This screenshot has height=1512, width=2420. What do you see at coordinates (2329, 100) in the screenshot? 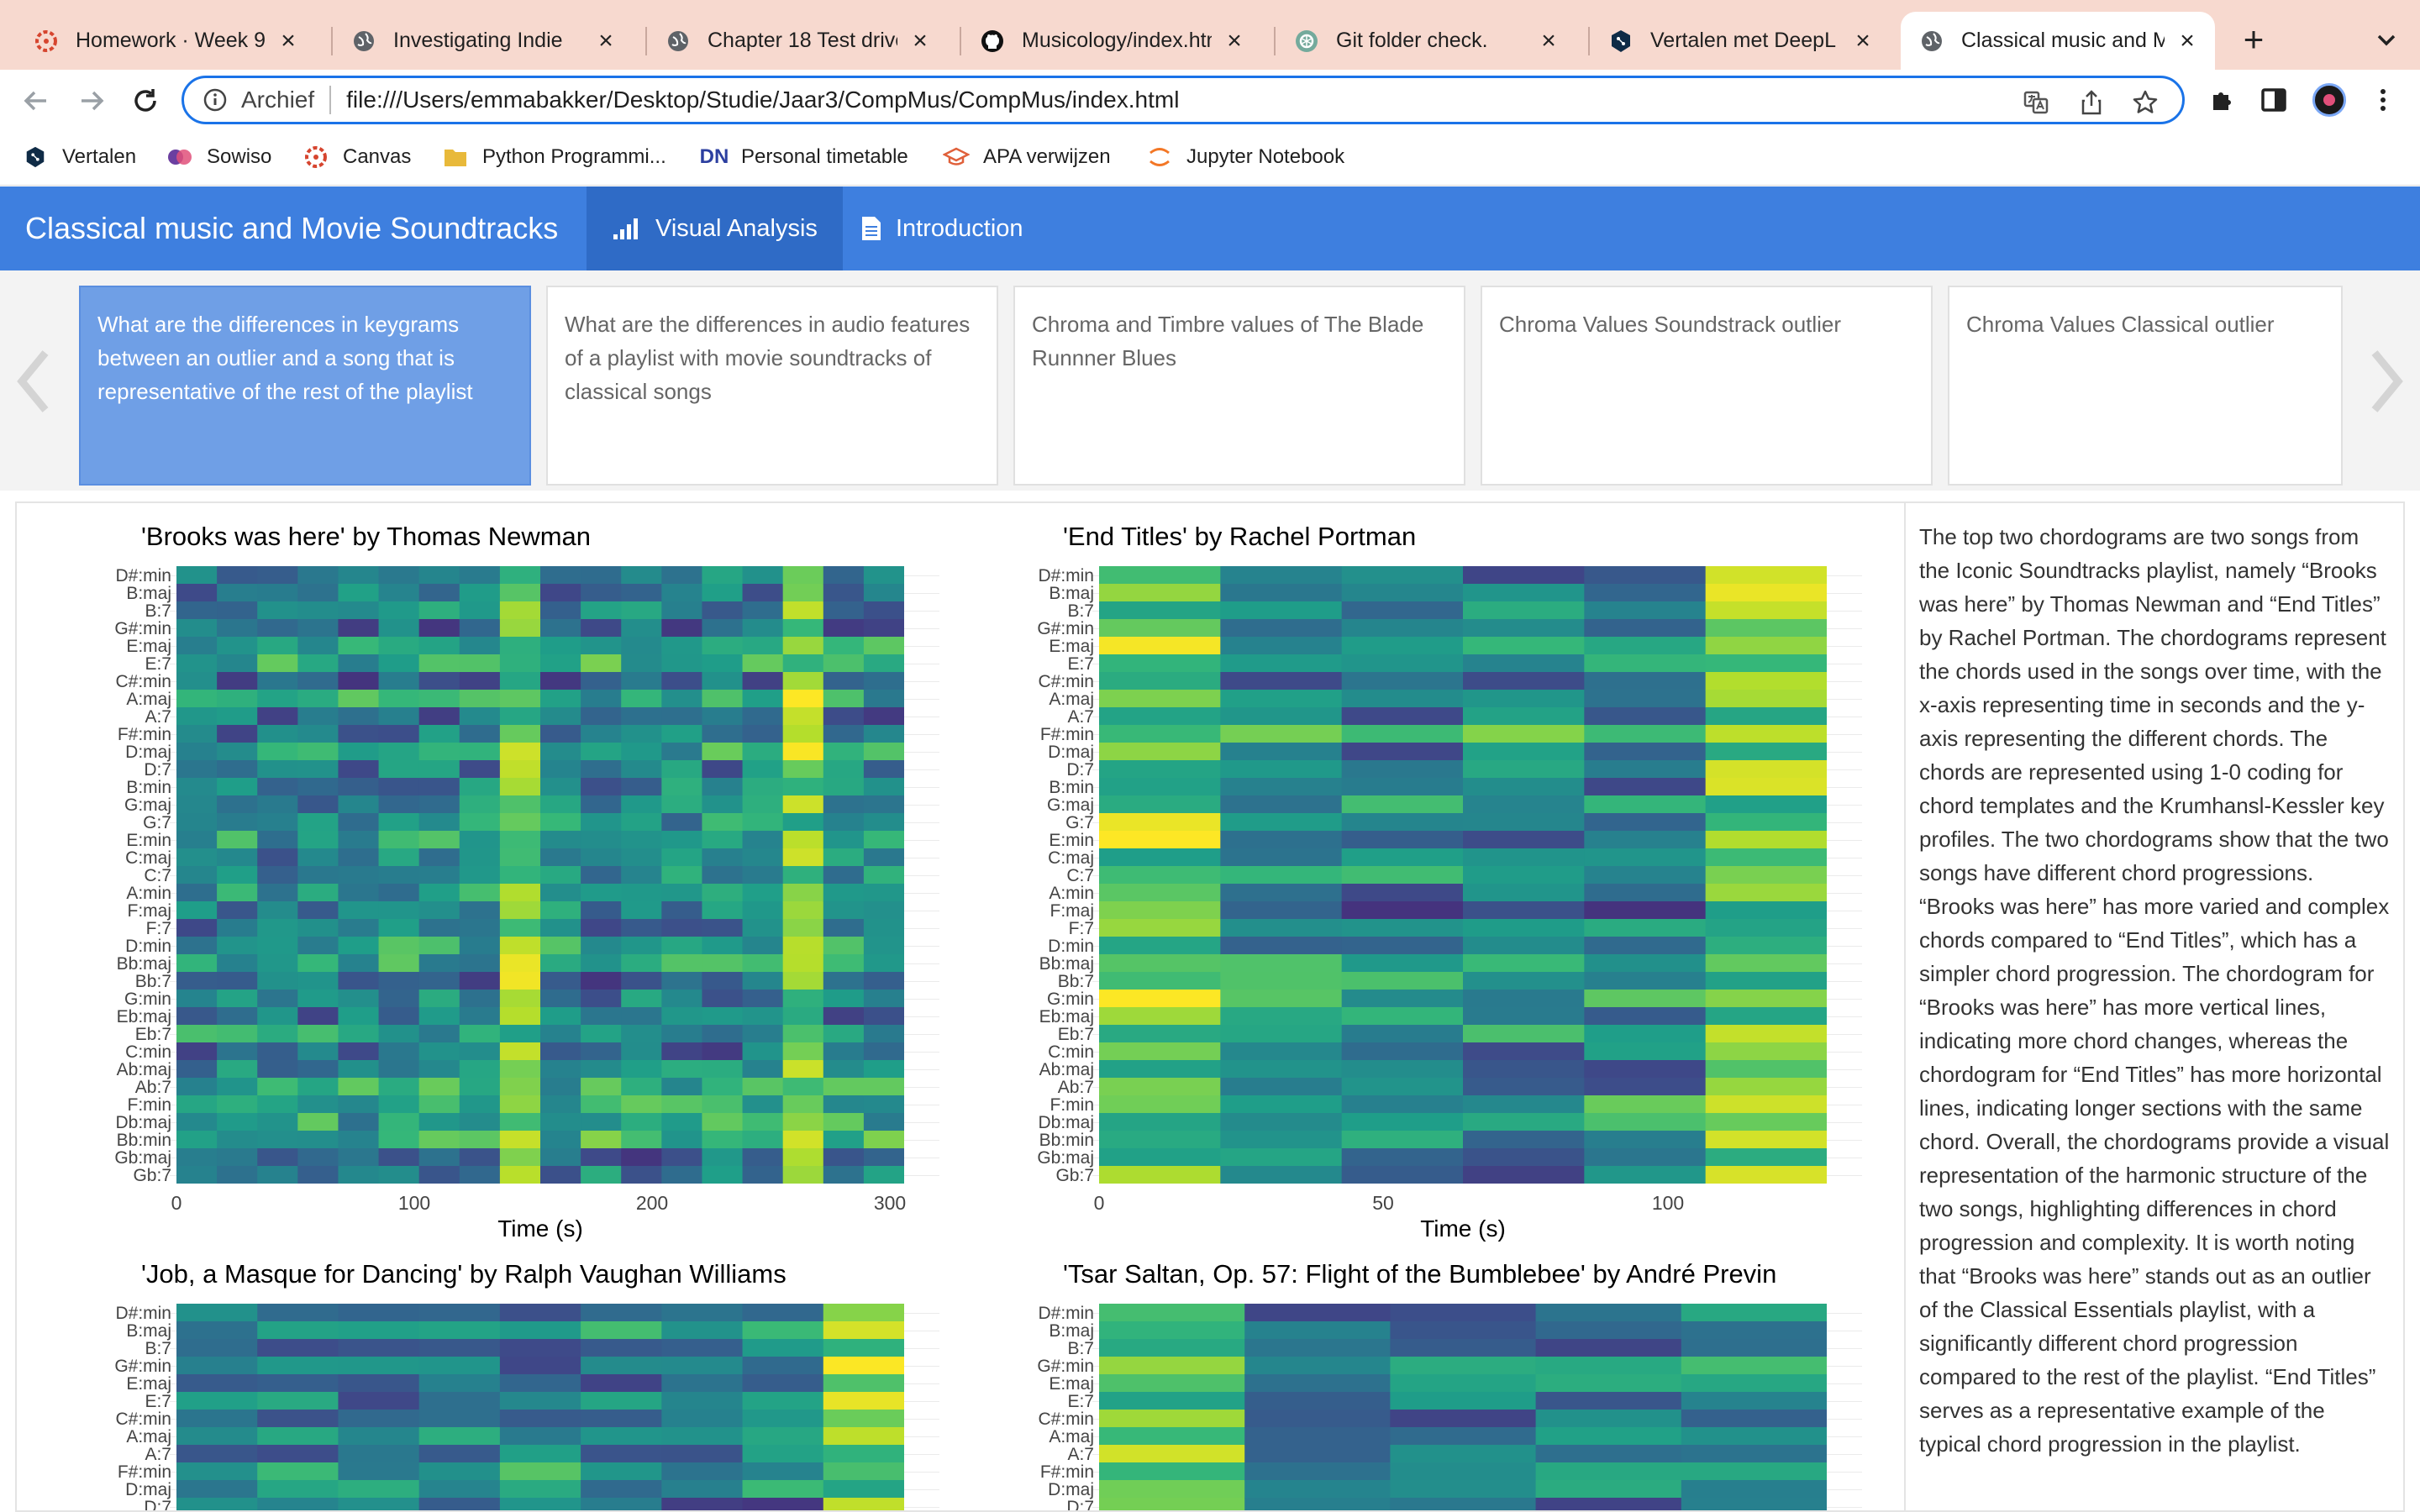
I see `avatar` at bounding box center [2329, 100].